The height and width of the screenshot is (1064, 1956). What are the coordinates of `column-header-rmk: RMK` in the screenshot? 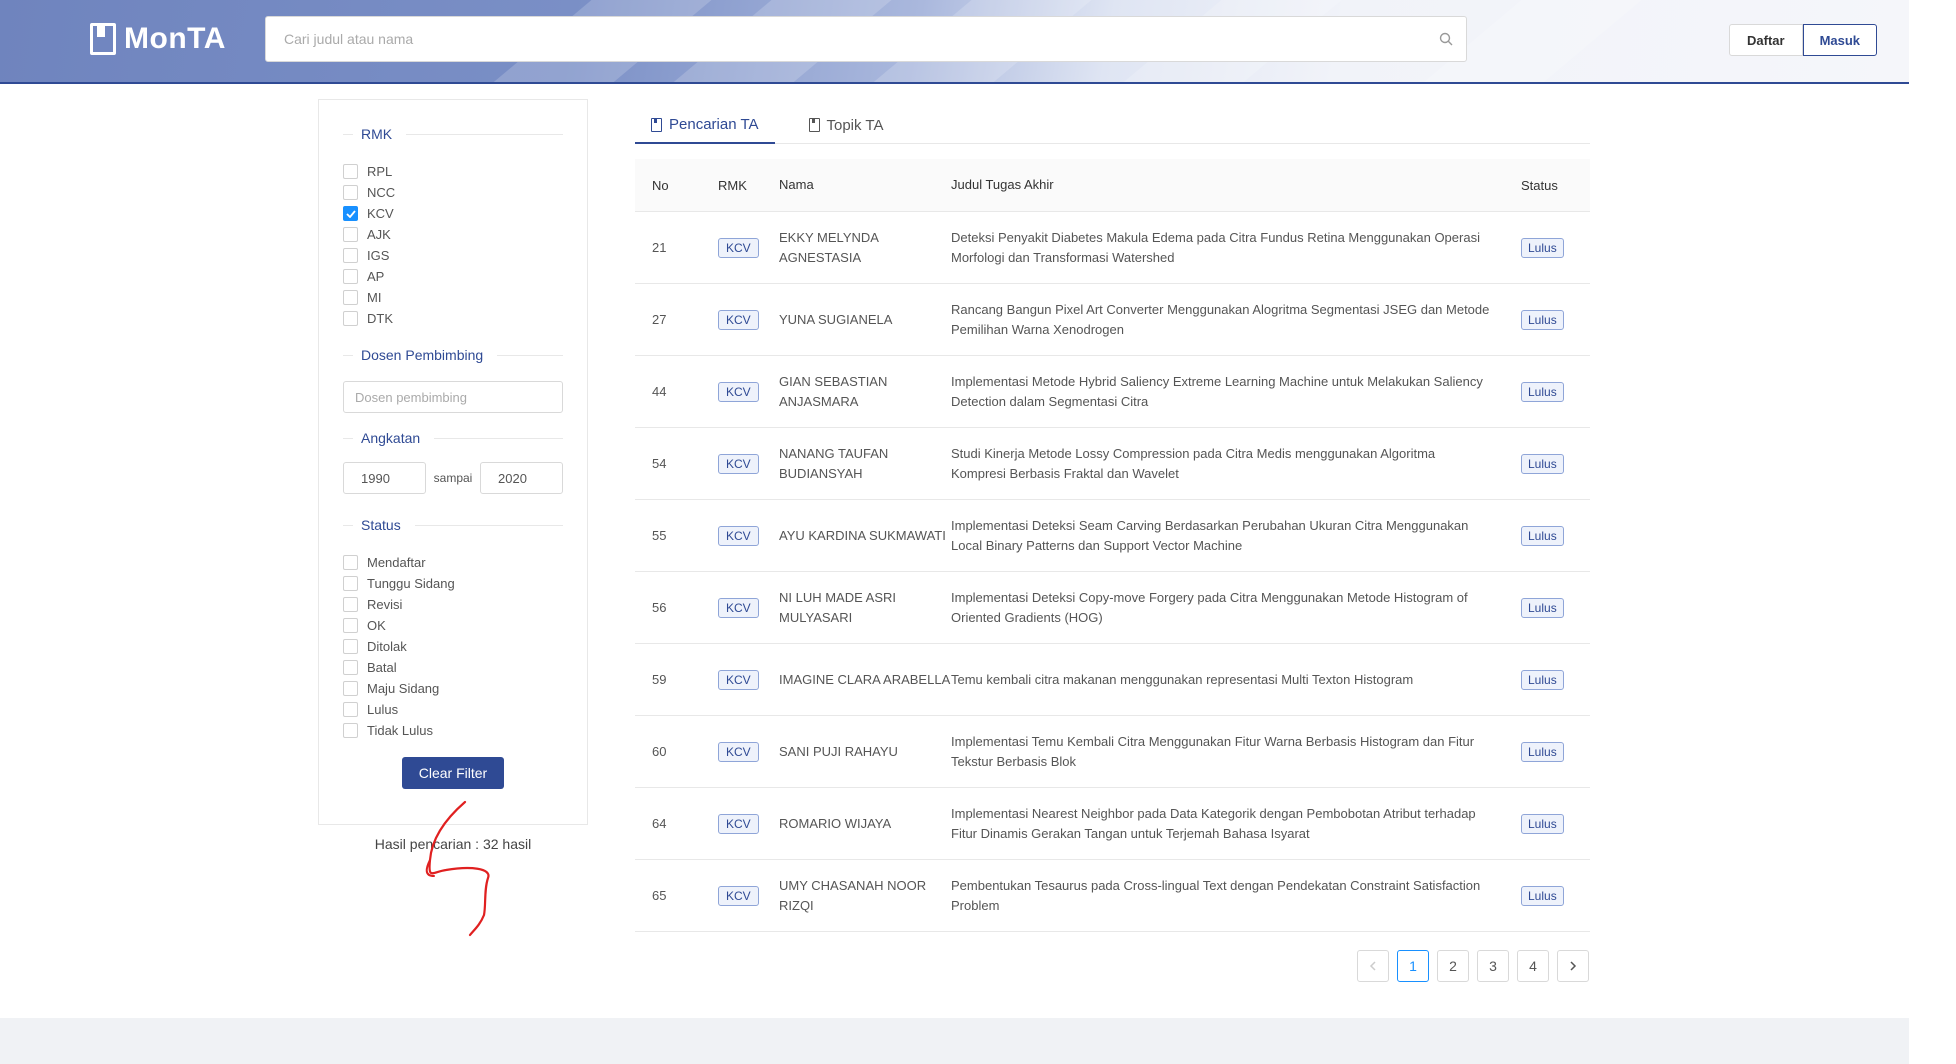 It's located at (740, 185).